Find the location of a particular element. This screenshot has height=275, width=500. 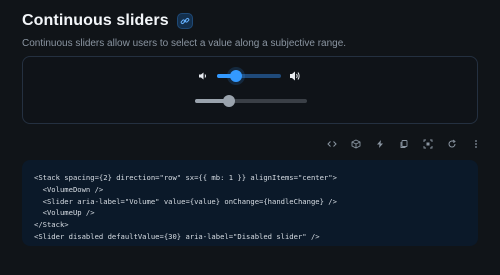

focus-icon is located at coordinates (428, 144).